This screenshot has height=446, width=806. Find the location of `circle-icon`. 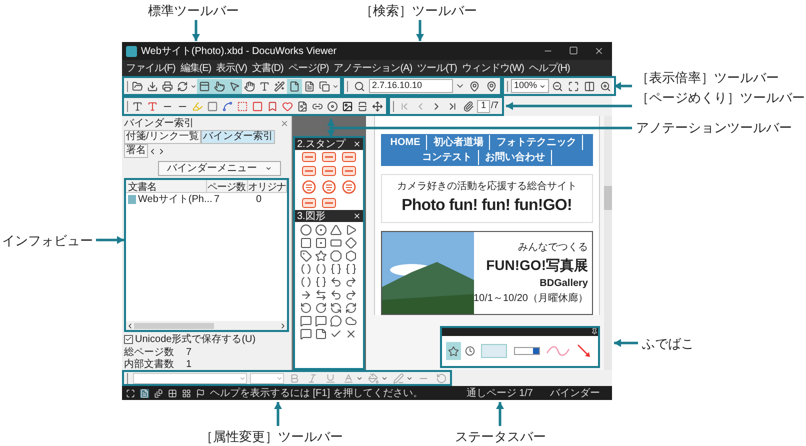

circle-icon is located at coordinates (306, 230).